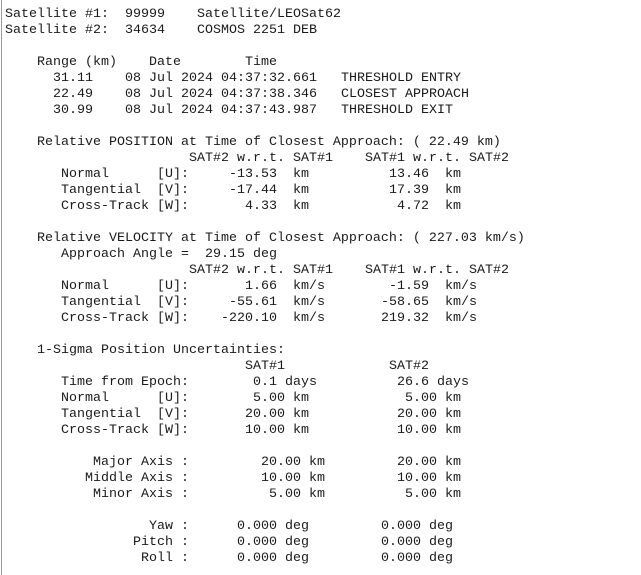  Describe the element at coordinates (145, 14) in the screenshot. I see `satellite-1-id: 99999` at that location.